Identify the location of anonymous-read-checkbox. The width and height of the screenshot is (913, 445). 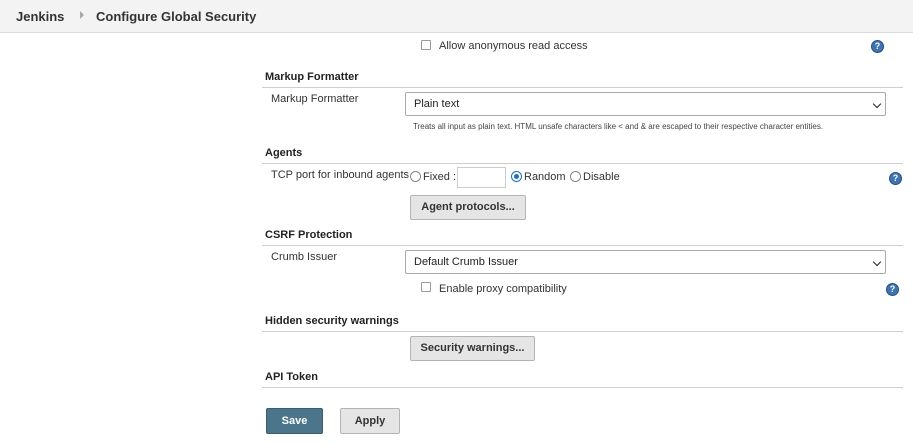
(426, 45).